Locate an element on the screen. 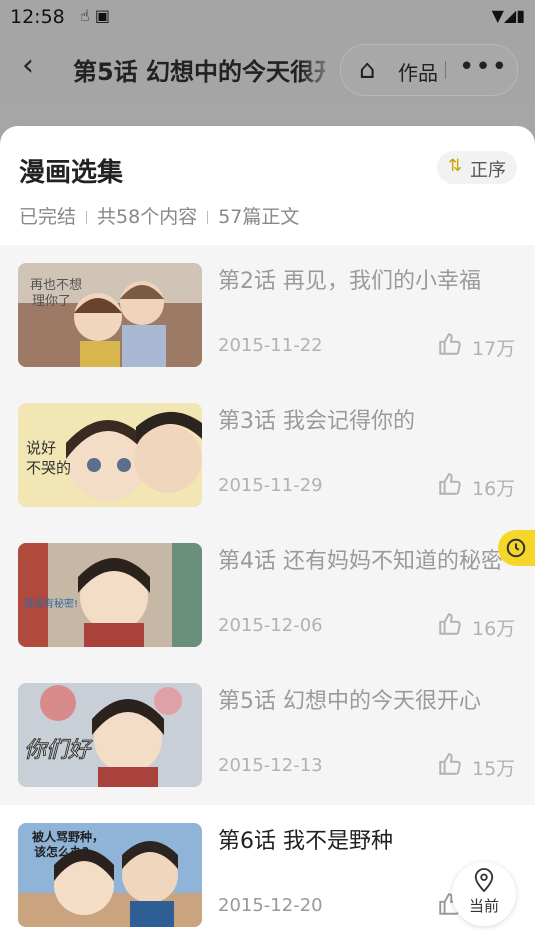 This screenshot has height=952, width=535. works-button: 作品 is located at coordinates (418, 71).